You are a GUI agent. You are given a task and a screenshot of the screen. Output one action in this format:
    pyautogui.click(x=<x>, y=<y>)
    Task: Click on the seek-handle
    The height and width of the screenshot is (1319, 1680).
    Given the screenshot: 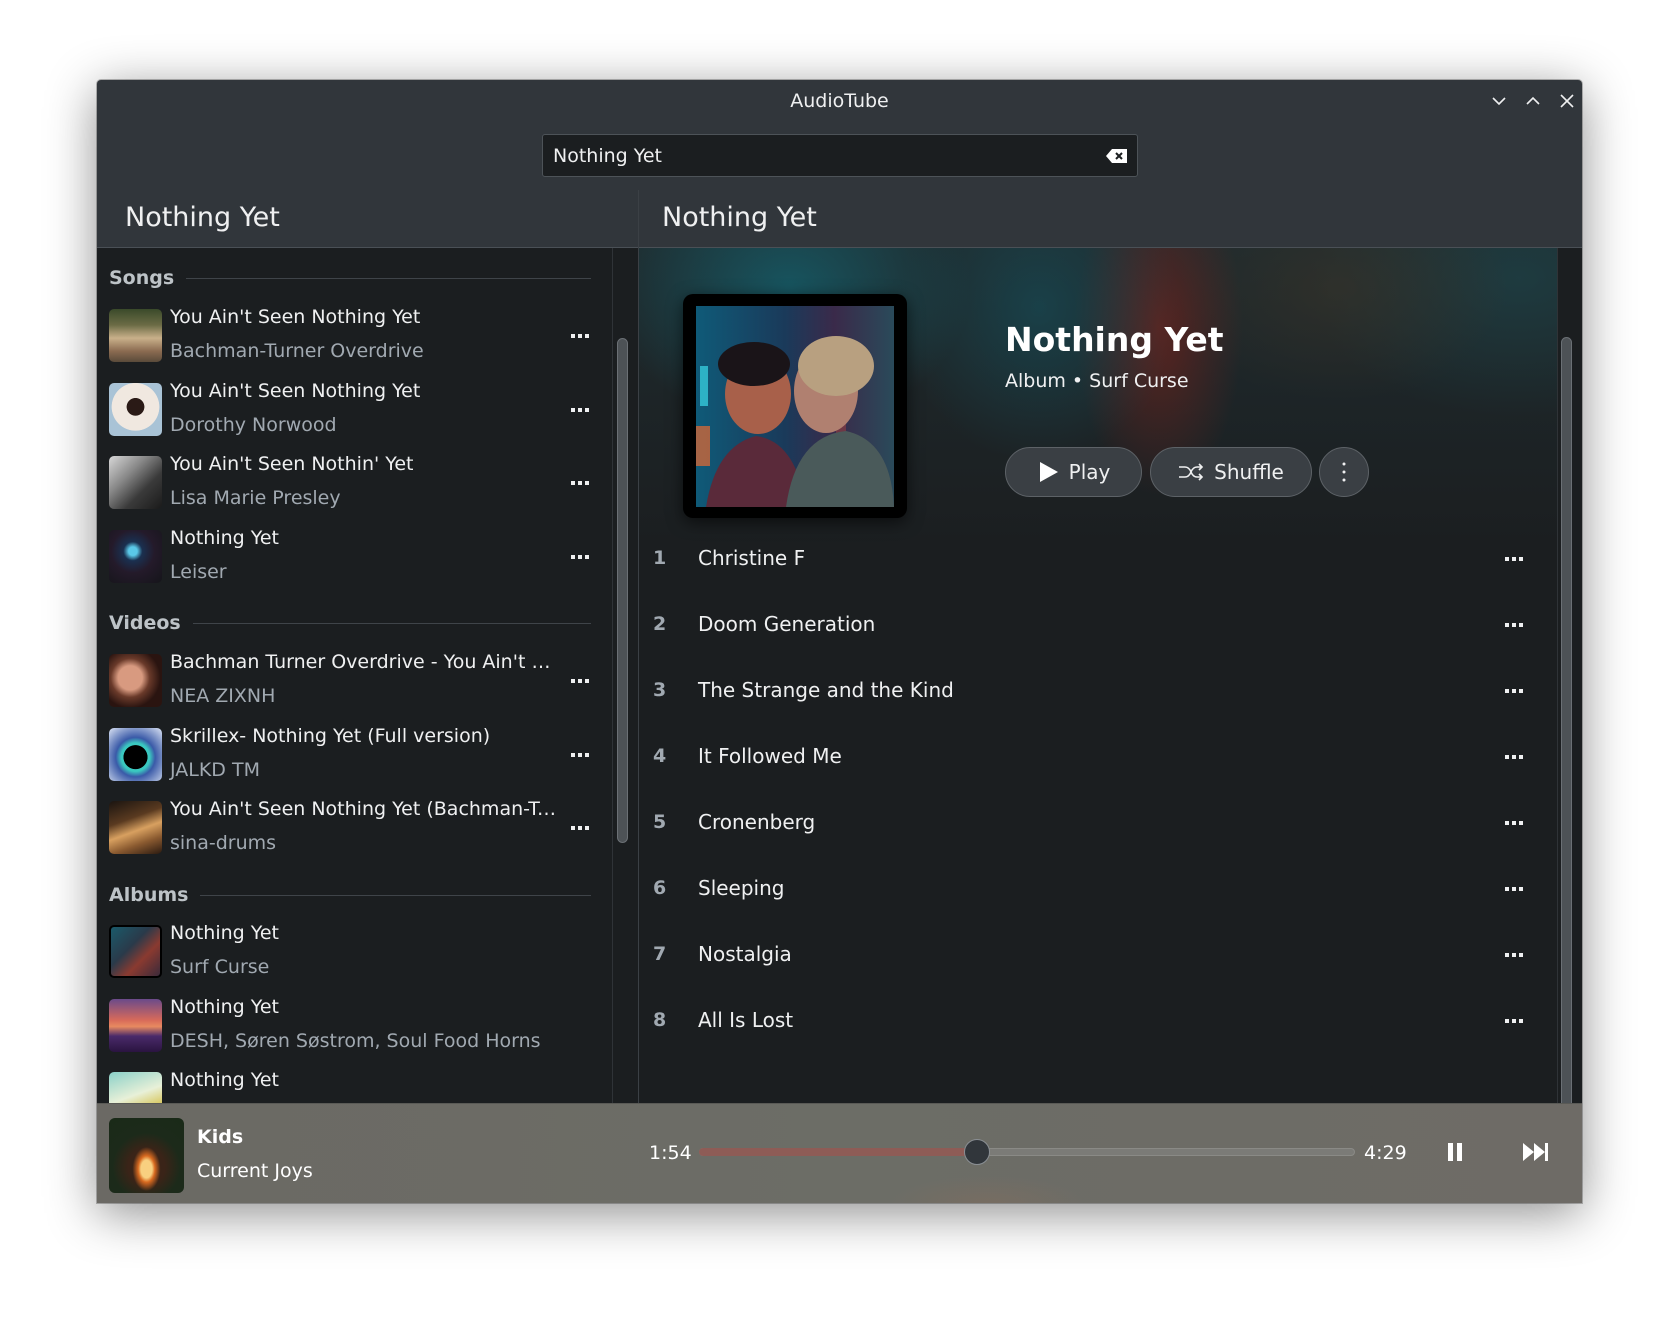 What is the action you would take?
    pyautogui.click(x=977, y=1152)
    